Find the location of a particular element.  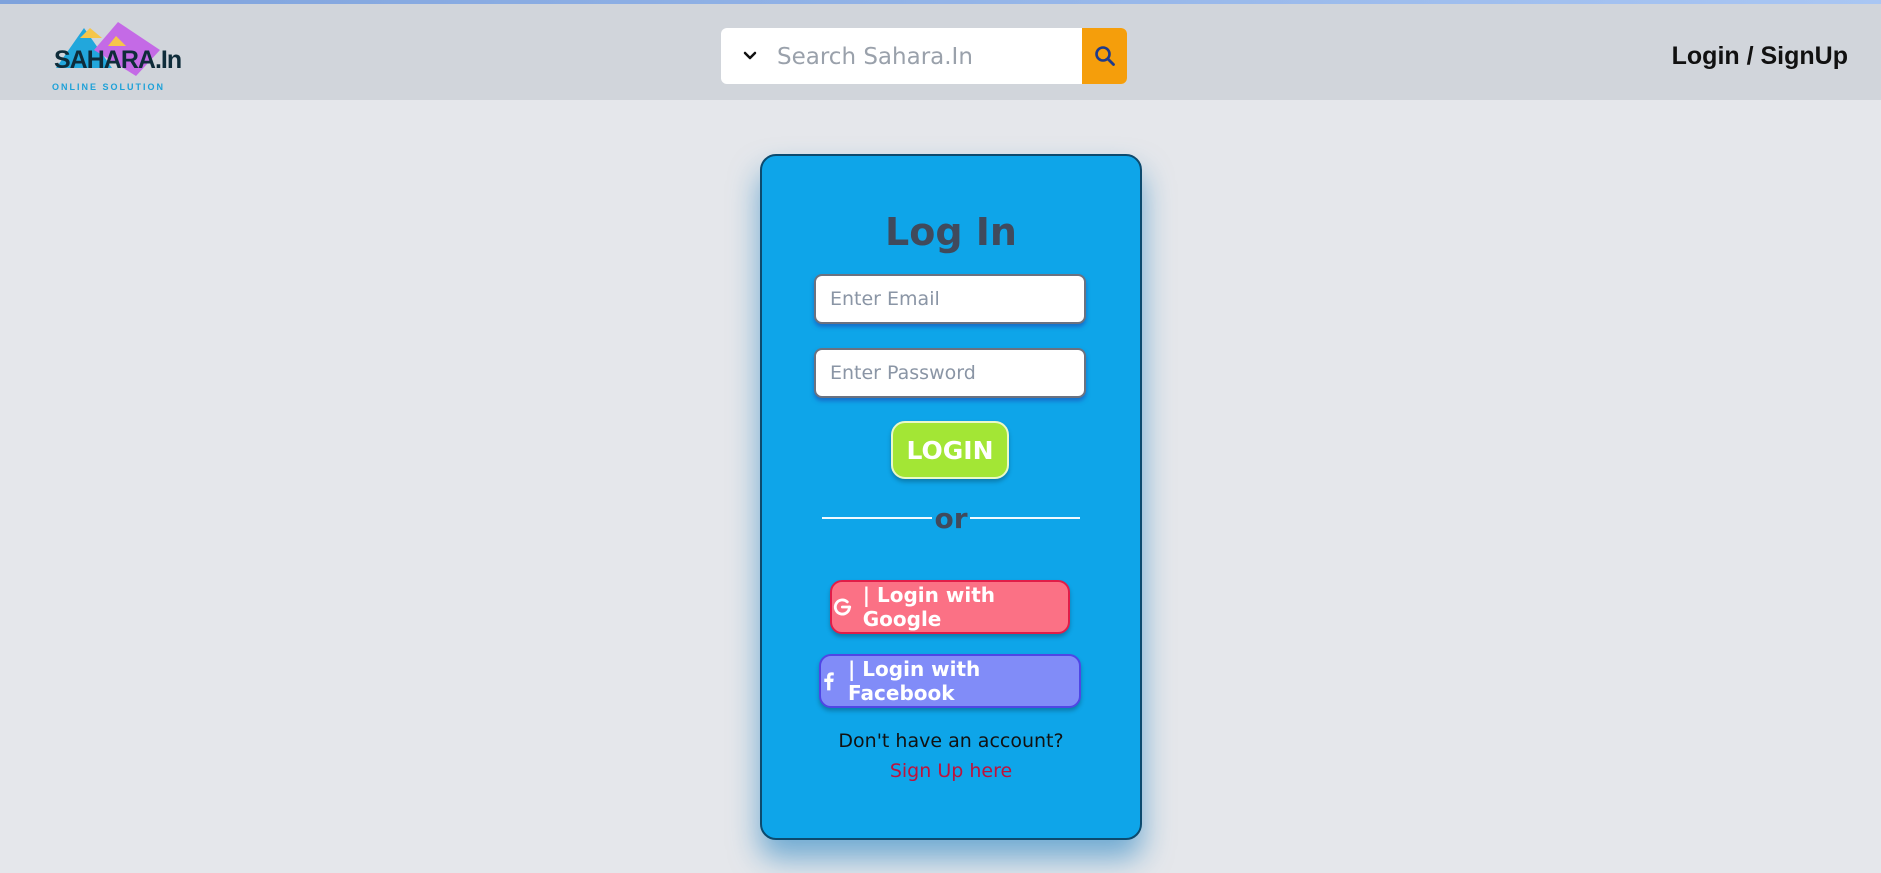

login-button: LOGIN is located at coordinates (950, 450).